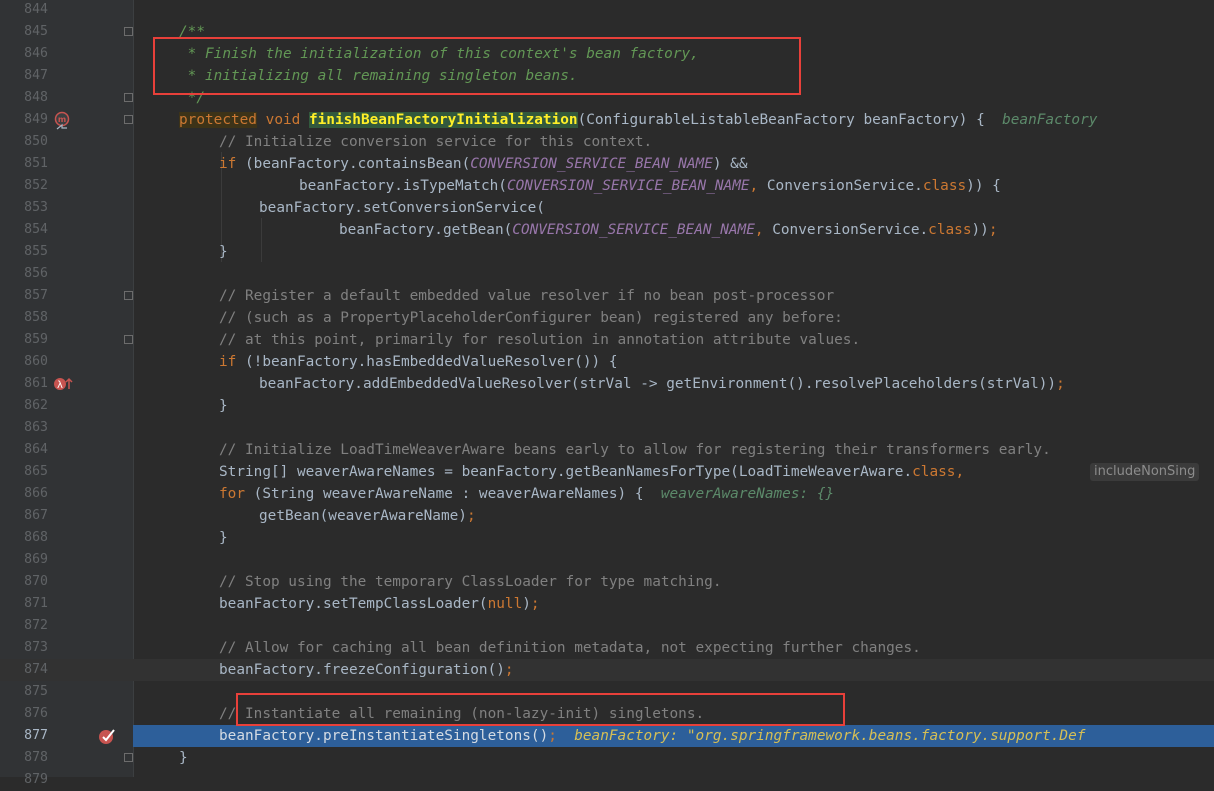 The height and width of the screenshot is (791, 1214). What do you see at coordinates (607, 516) in the screenshot?
I see `code-line: 867 getBean(weaverAwareName);` at bounding box center [607, 516].